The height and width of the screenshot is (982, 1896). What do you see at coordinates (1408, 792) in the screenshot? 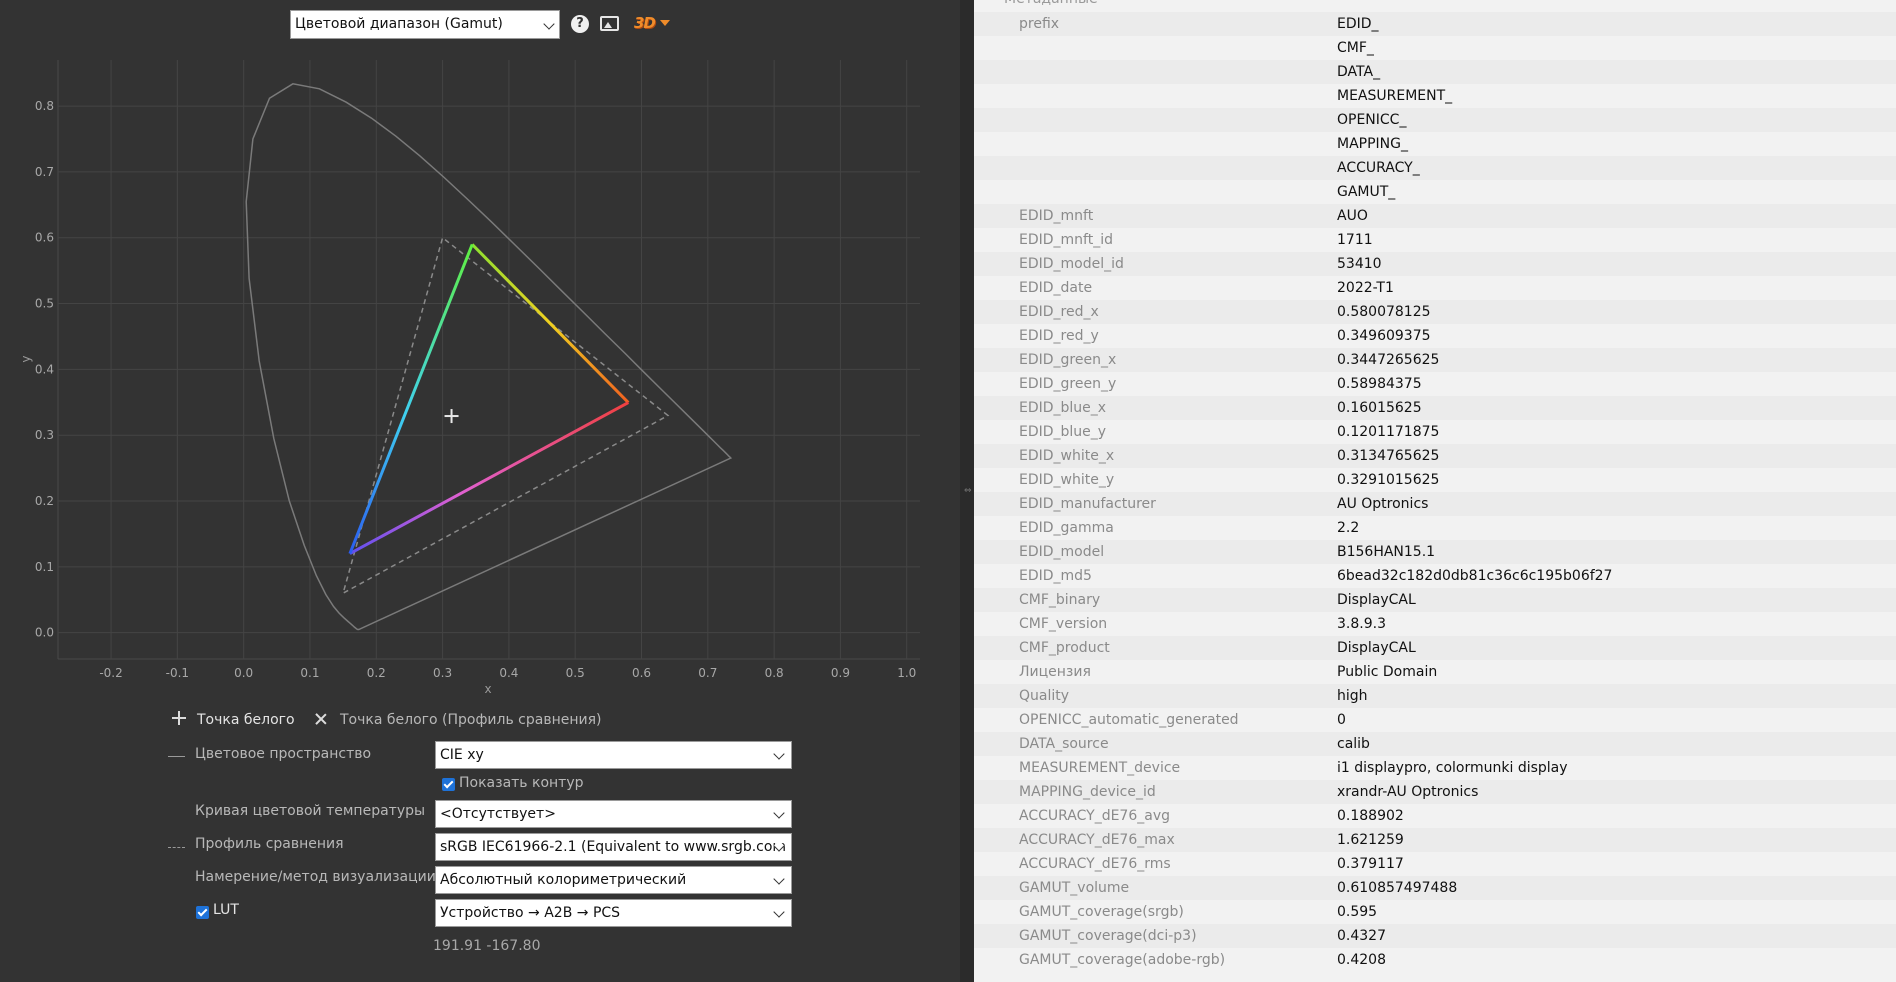
I see `metadata-value: xrandr-AU Optronics` at bounding box center [1408, 792].